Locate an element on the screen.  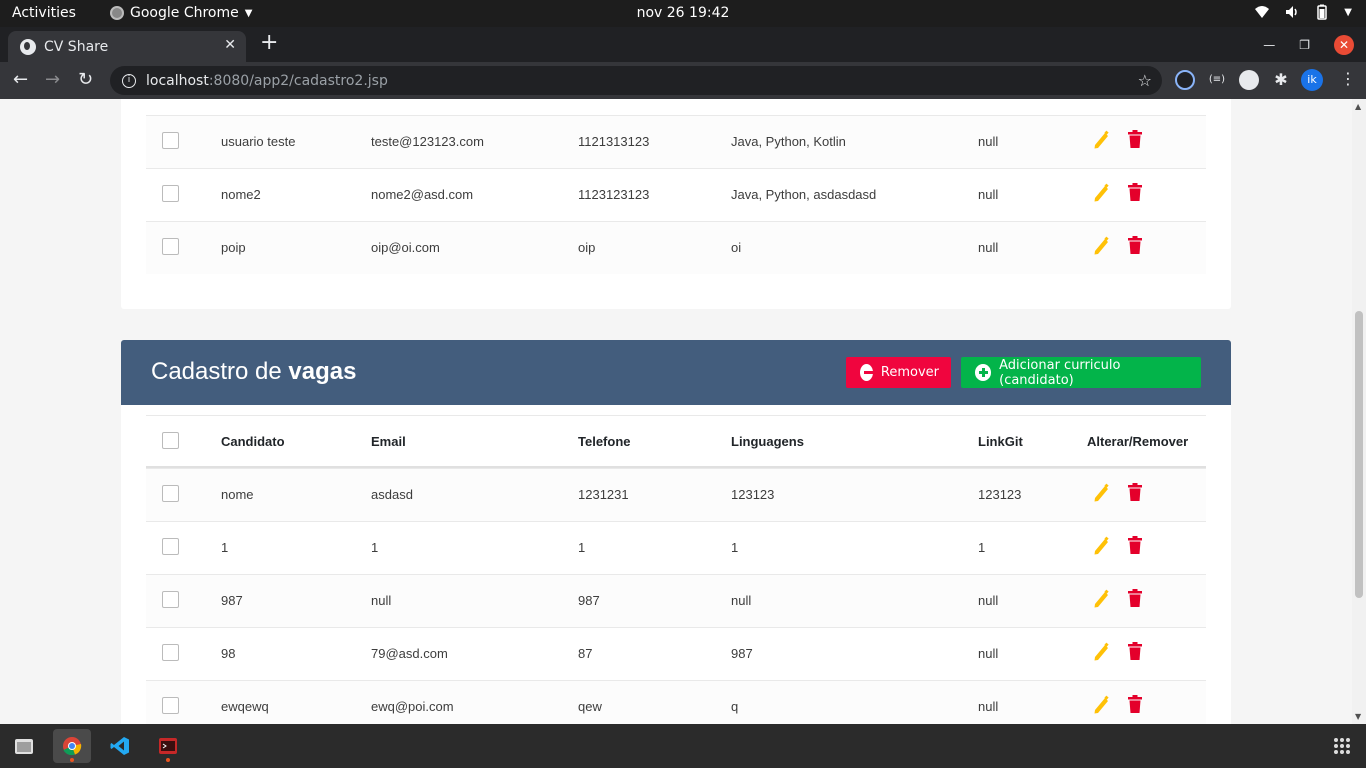
minimize-button: — is located at coordinates (1269, 45).